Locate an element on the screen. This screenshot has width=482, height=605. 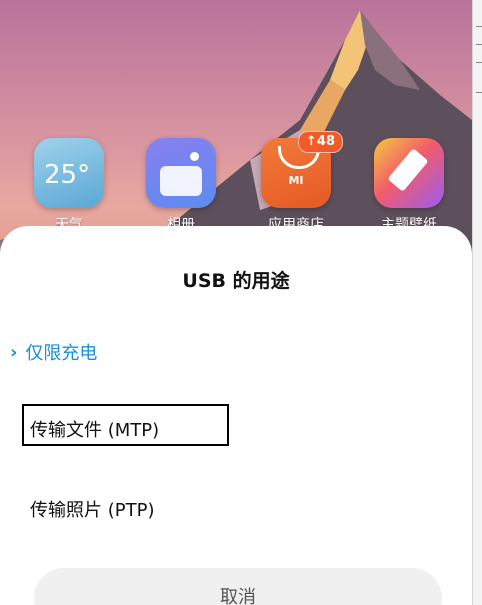
gallery-sun-icon is located at coordinates (194, 156).